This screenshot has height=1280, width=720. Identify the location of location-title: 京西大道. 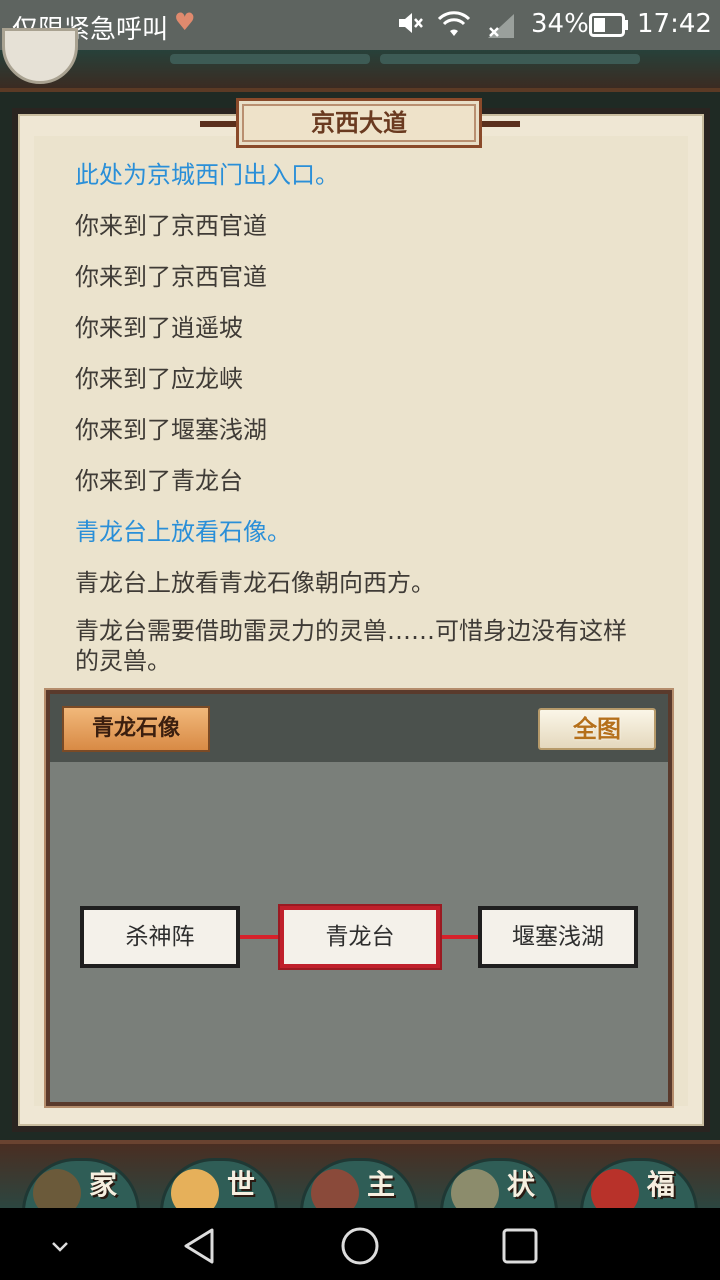
(359, 123).